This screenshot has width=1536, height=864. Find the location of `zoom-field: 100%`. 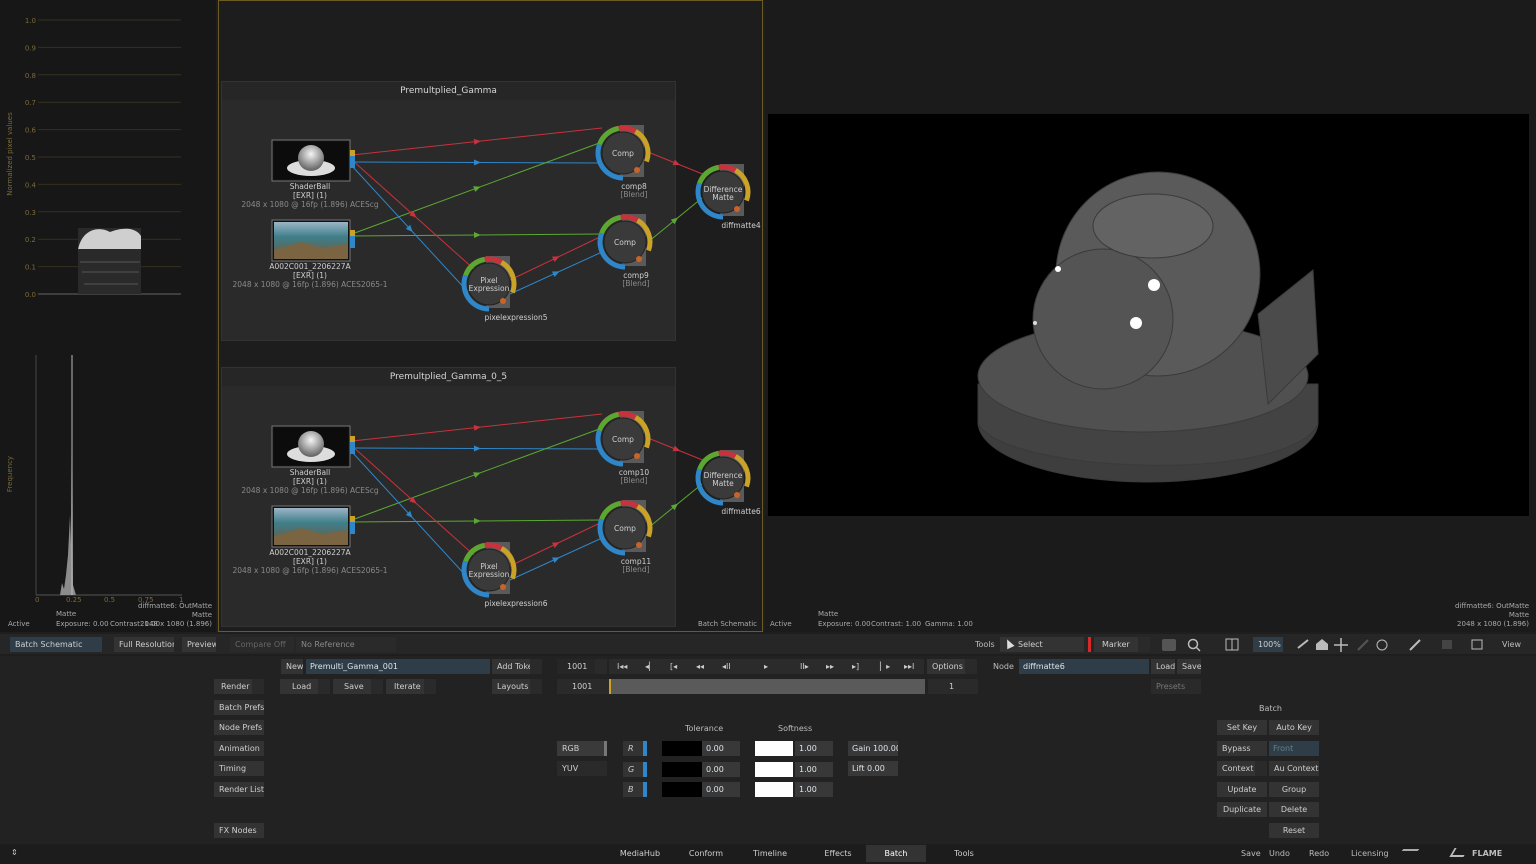

zoom-field: 100% is located at coordinates (1268, 644).